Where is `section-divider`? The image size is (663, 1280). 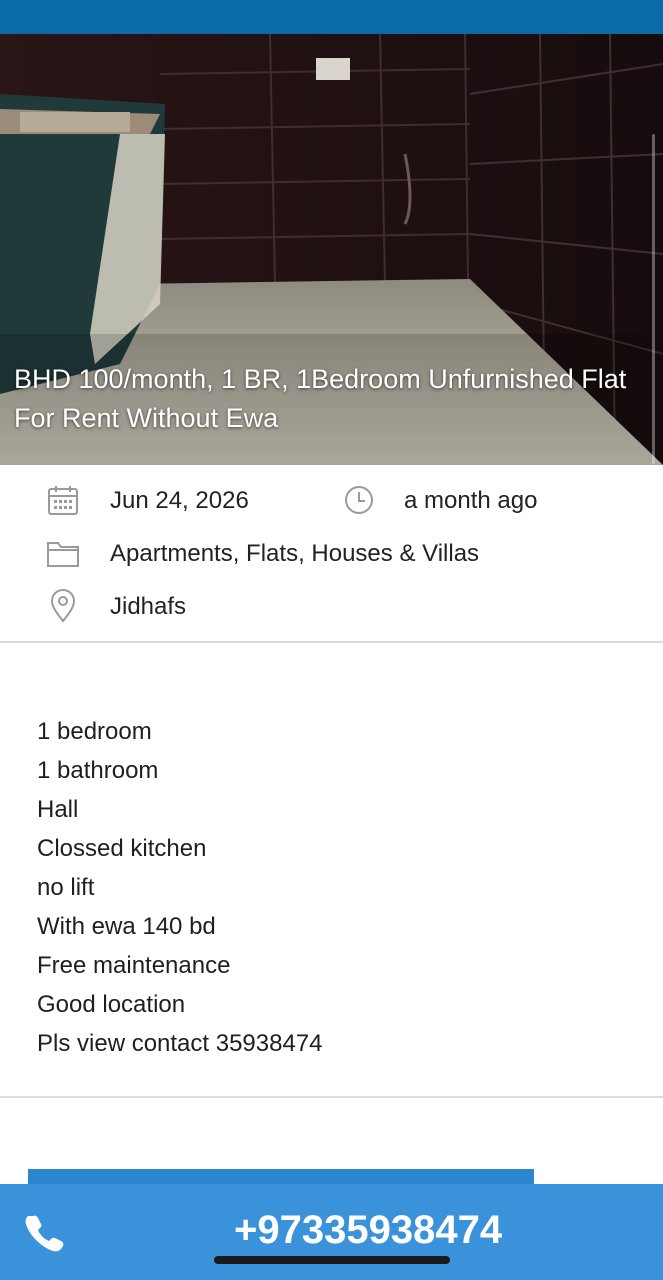
section-divider is located at coordinates (331, 1097).